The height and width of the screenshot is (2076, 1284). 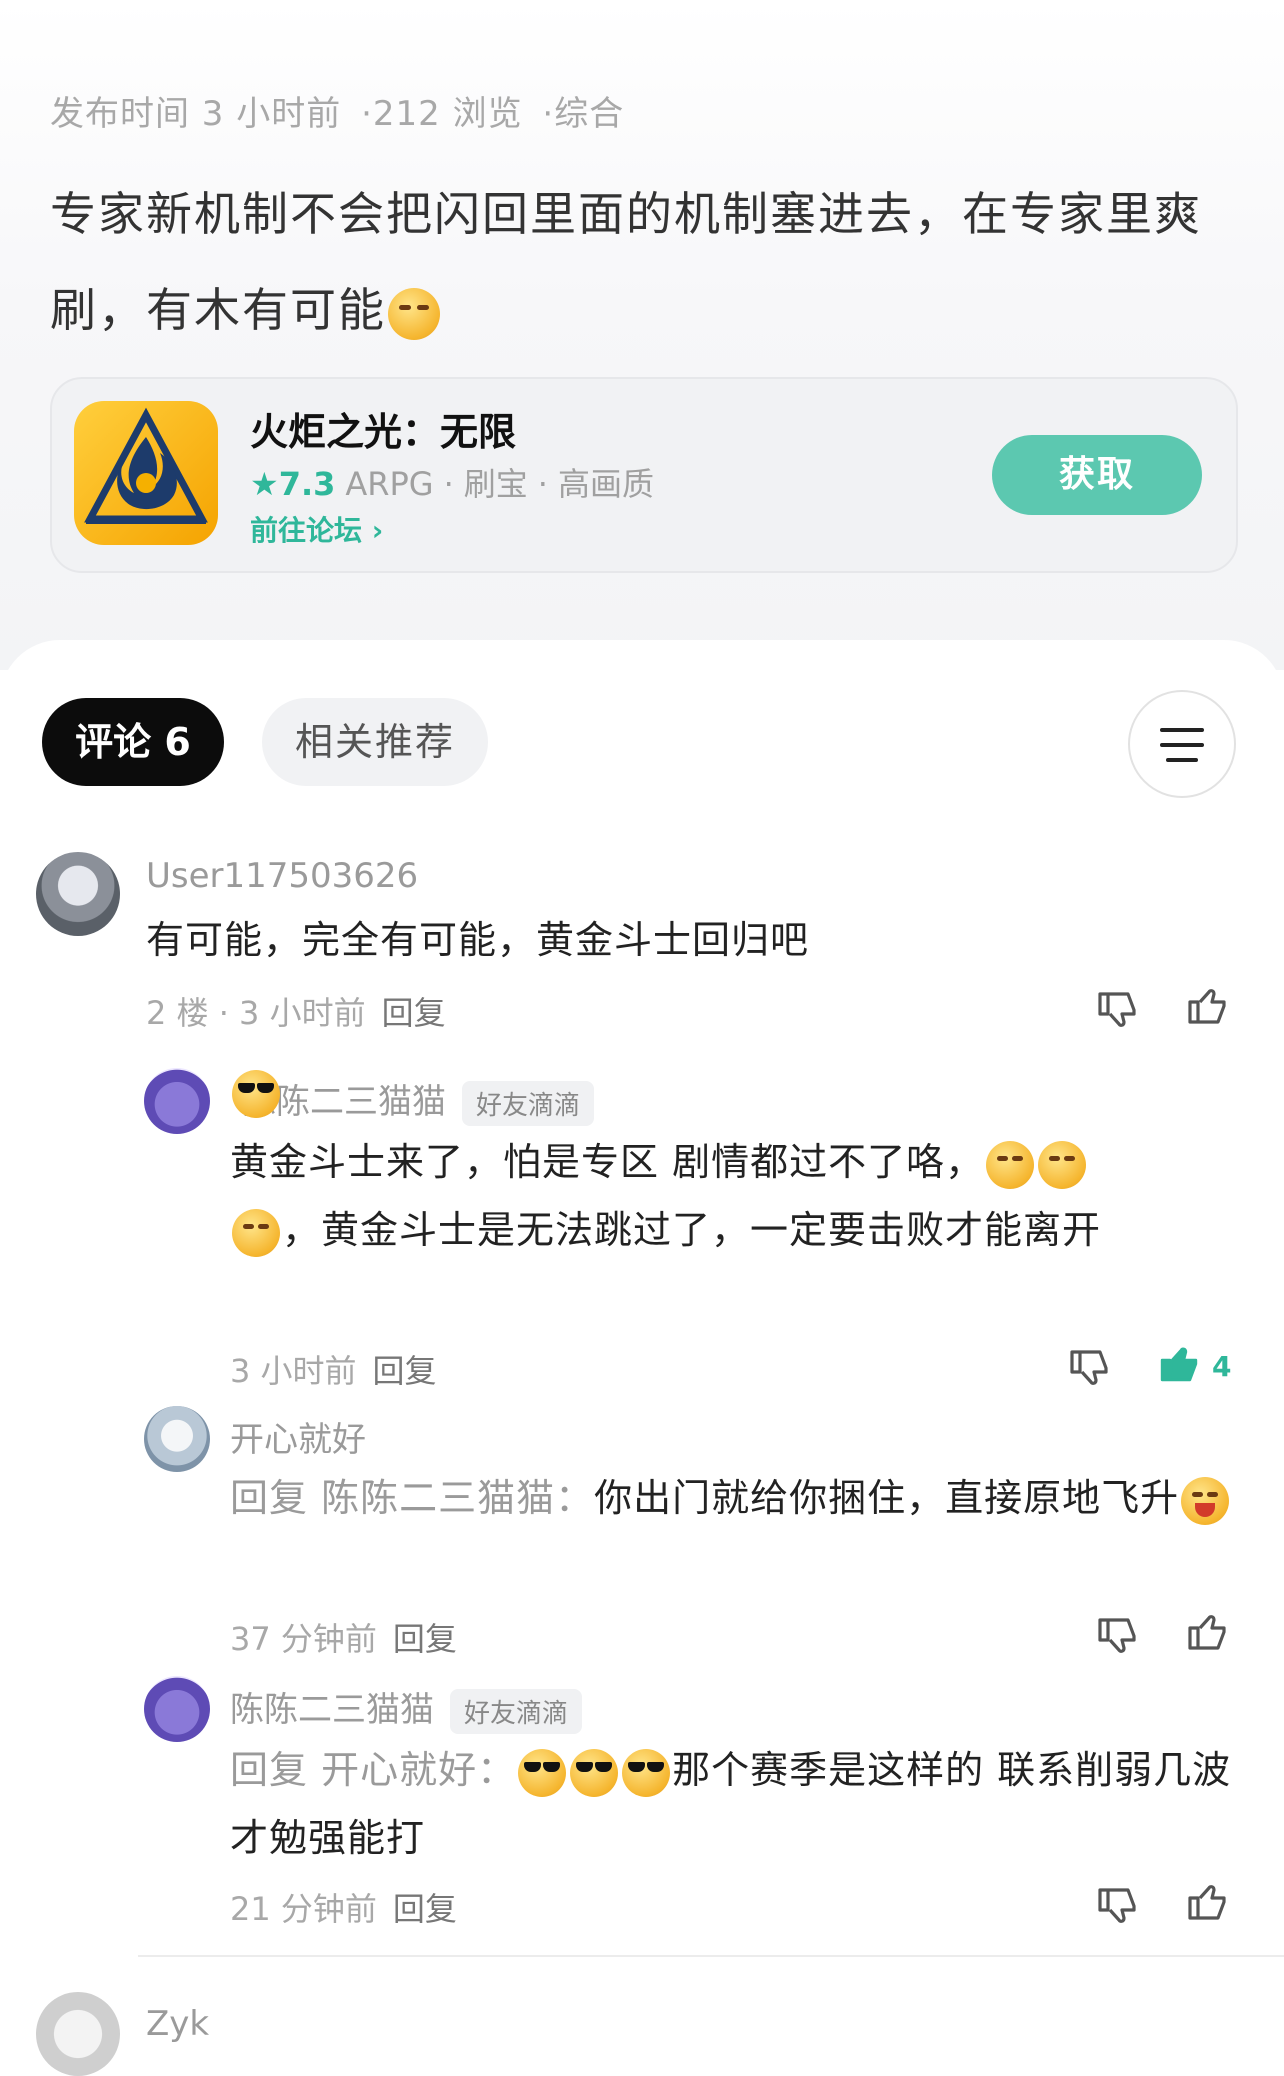 I want to click on reply-meta: 3 小时前, so click(x=293, y=1371).